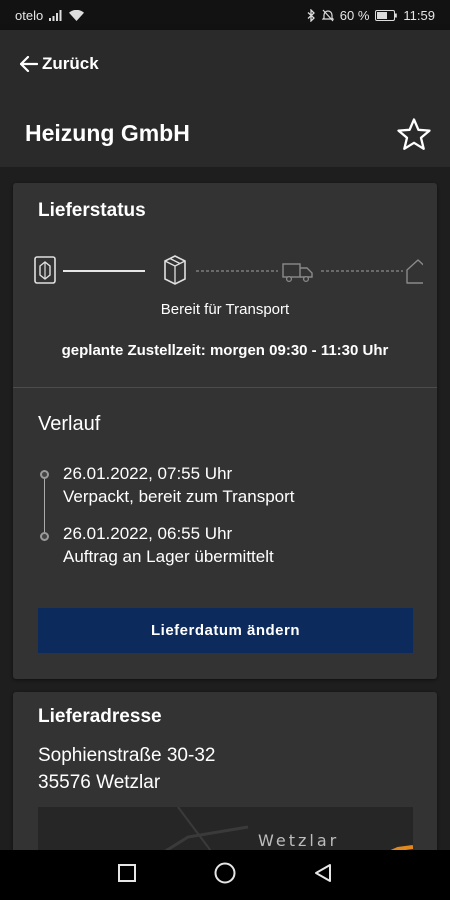  I want to click on page-title: Heizung GmbH, so click(107, 133).